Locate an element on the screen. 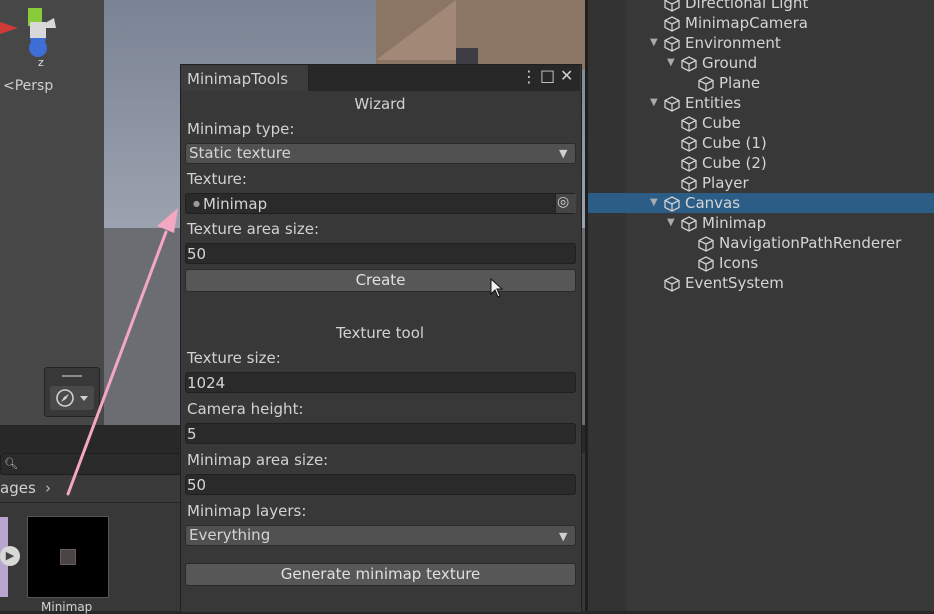 Image resolution: width=934 pixels, height=614 pixels. hierarchy-item: NavigationPathRenderer is located at coordinates (761, 243).